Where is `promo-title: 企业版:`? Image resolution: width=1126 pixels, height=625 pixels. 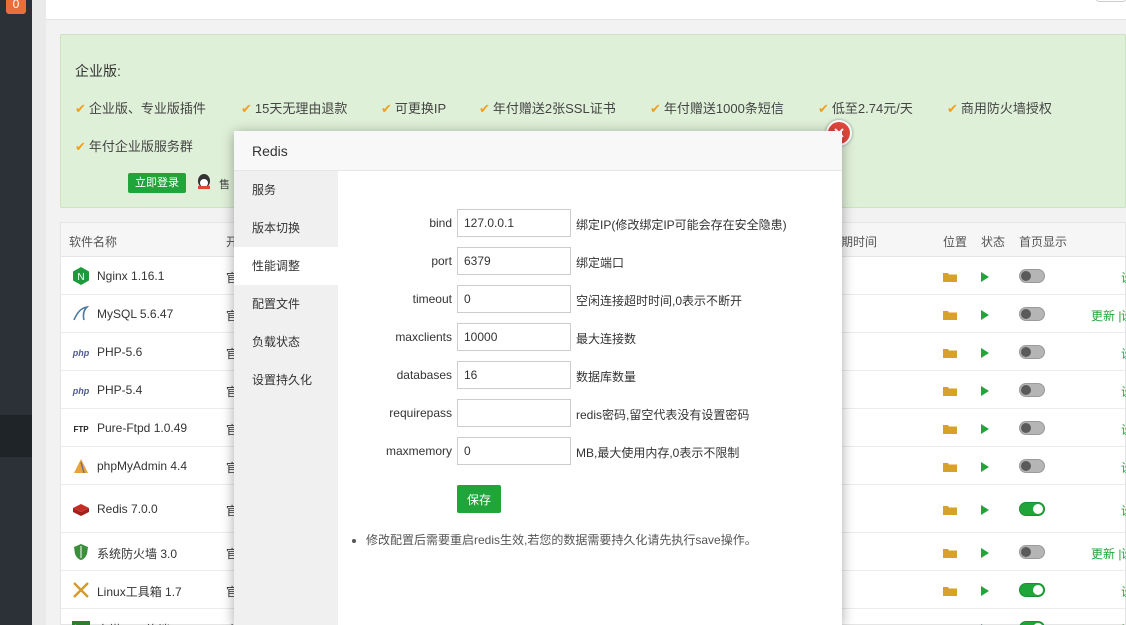
promo-title: 企业版: is located at coordinates (98, 71).